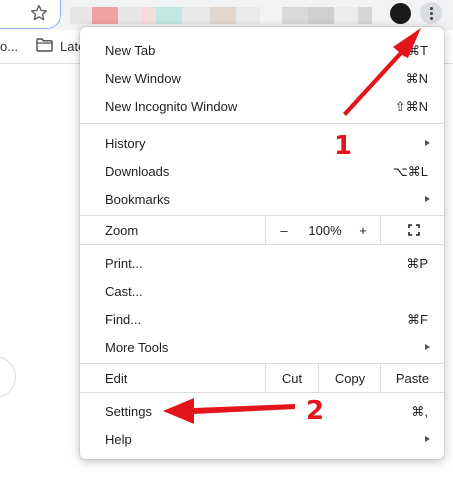 The width and height of the screenshot is (453, 497). What do you see at coordinates (431, 13) in the screenshot?
I see `kebab-menu-icon` at bounding box center [431, 13].